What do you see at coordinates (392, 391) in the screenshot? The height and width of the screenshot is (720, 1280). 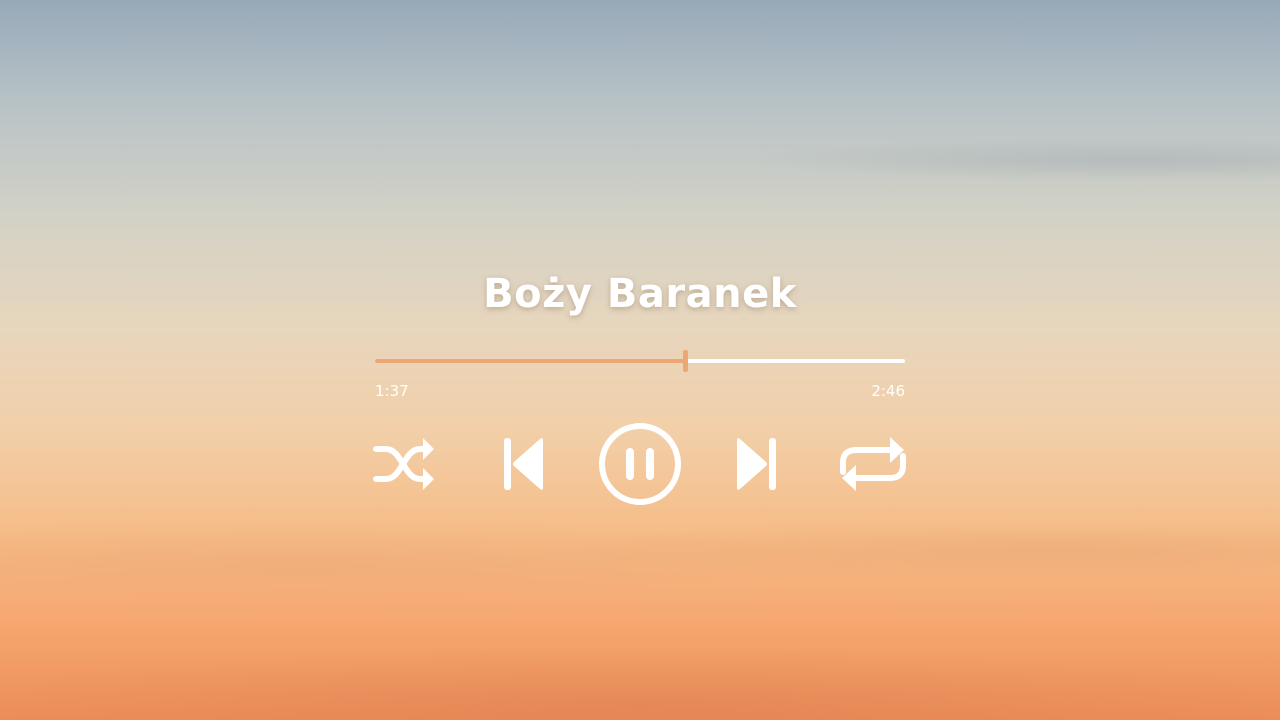 I see `elapsed-time: 1:37` at bounding box center [392, 391].